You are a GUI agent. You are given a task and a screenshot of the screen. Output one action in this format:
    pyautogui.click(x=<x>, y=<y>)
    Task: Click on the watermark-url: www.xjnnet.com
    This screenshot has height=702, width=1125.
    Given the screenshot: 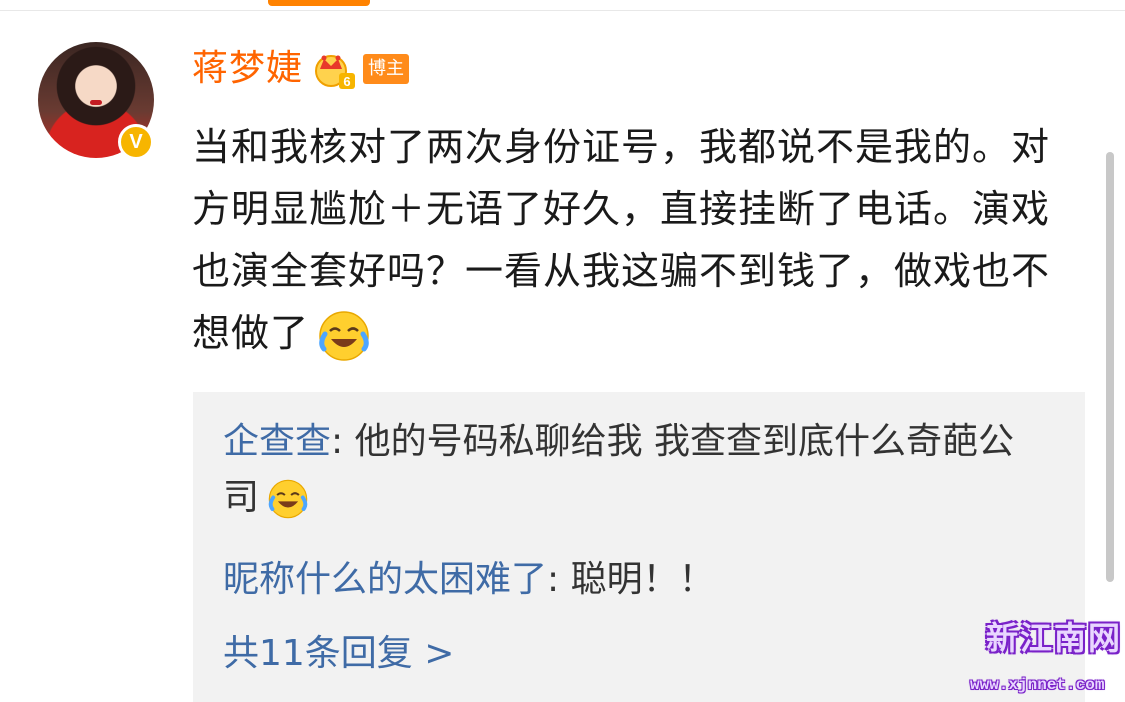 What is the action you would take?
    pyautogui.click(x=1037, y=685)
    